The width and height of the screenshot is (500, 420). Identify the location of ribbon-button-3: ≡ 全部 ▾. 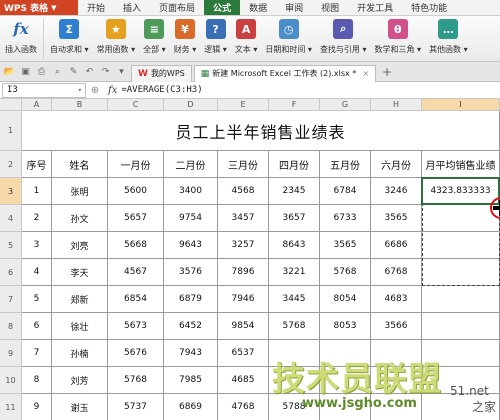
(154, 35).